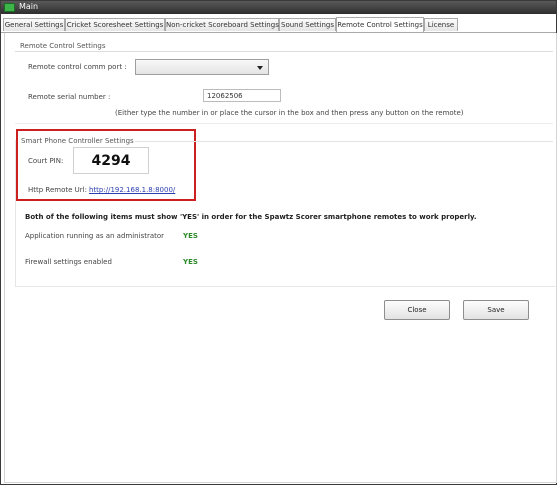 This screenshot has width=557, height=485. What do you see at coordinates (202, 67) in the screenshot?
I see `comm-port-select` at bounding box center [202, 67].